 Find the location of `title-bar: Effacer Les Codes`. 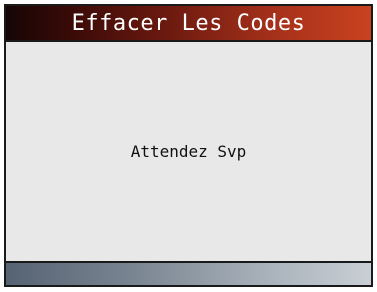

title-bar: Effacer Les Codes is located at coordinates (188, 23).